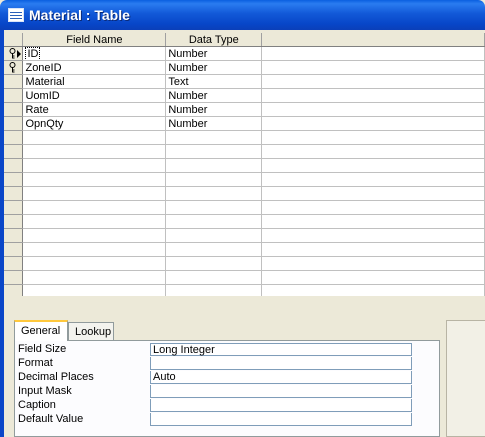  I want to click on tab-general: General, so click(41, 330).